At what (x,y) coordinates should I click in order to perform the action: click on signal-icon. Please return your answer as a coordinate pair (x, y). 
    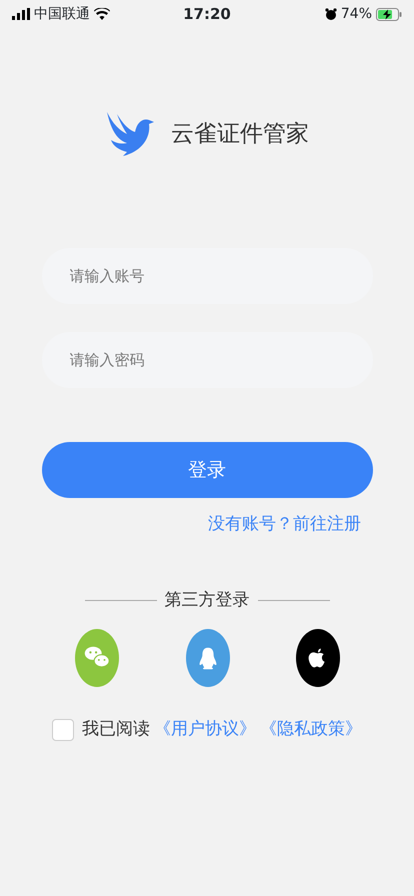
    Looking at the image, I should click on (21, 14).